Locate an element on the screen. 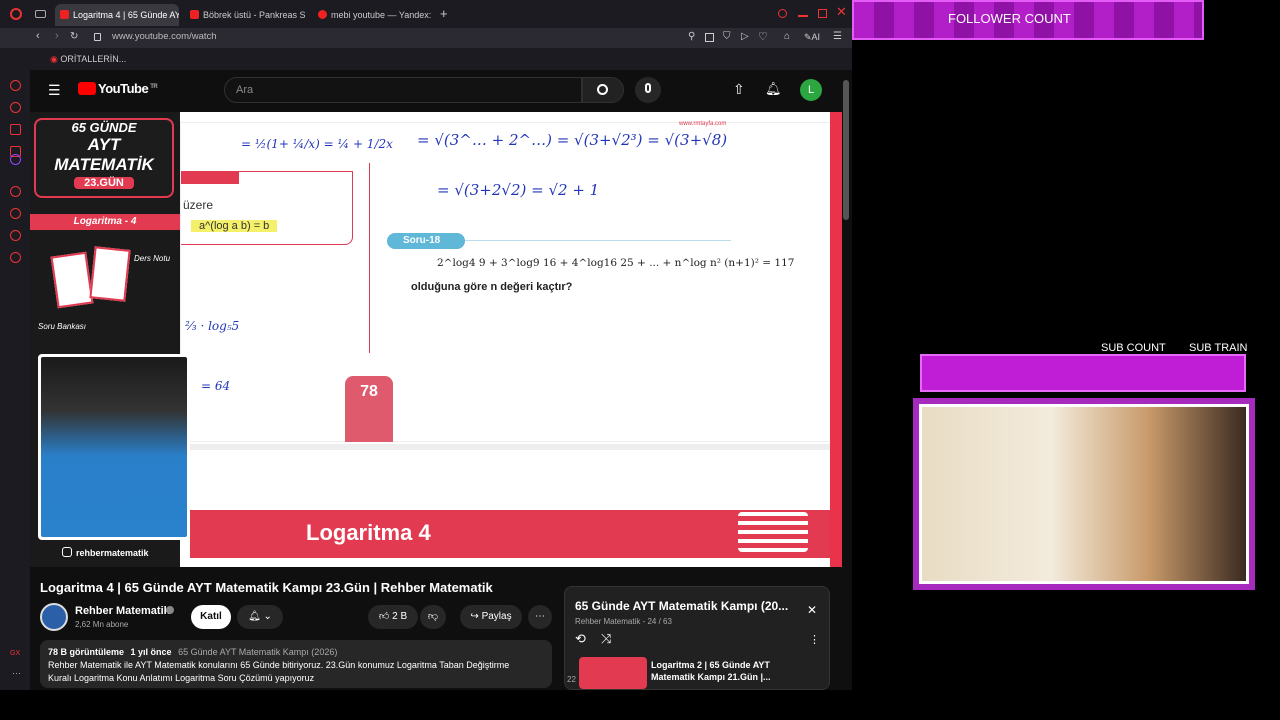 Image resolution: width=1280 pixels, height=720 pixels. search-button is located at coordinates (603, 90).